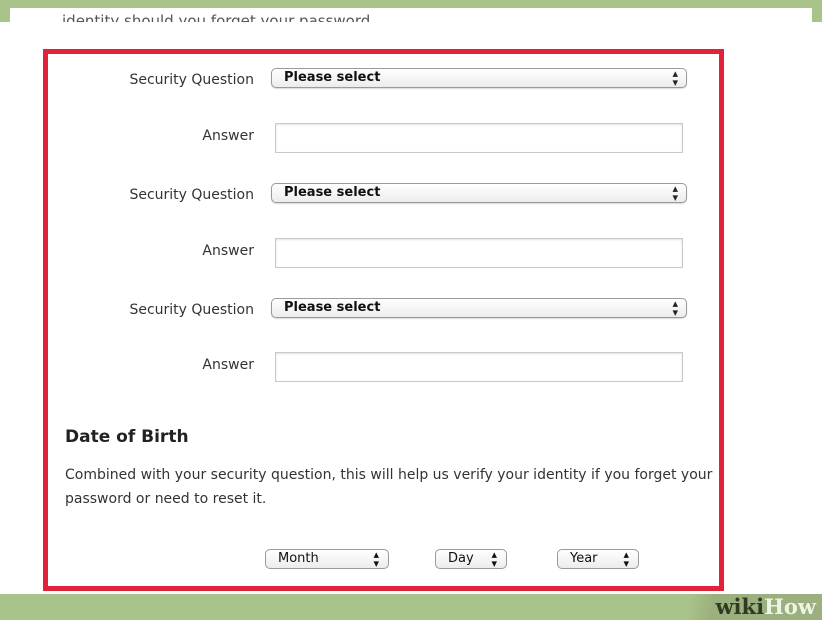 The height and width of the screenshot is (620, 822). I want to click on security-question-row-3: Security Question Please select ▴ ▾, so click(383, 311).